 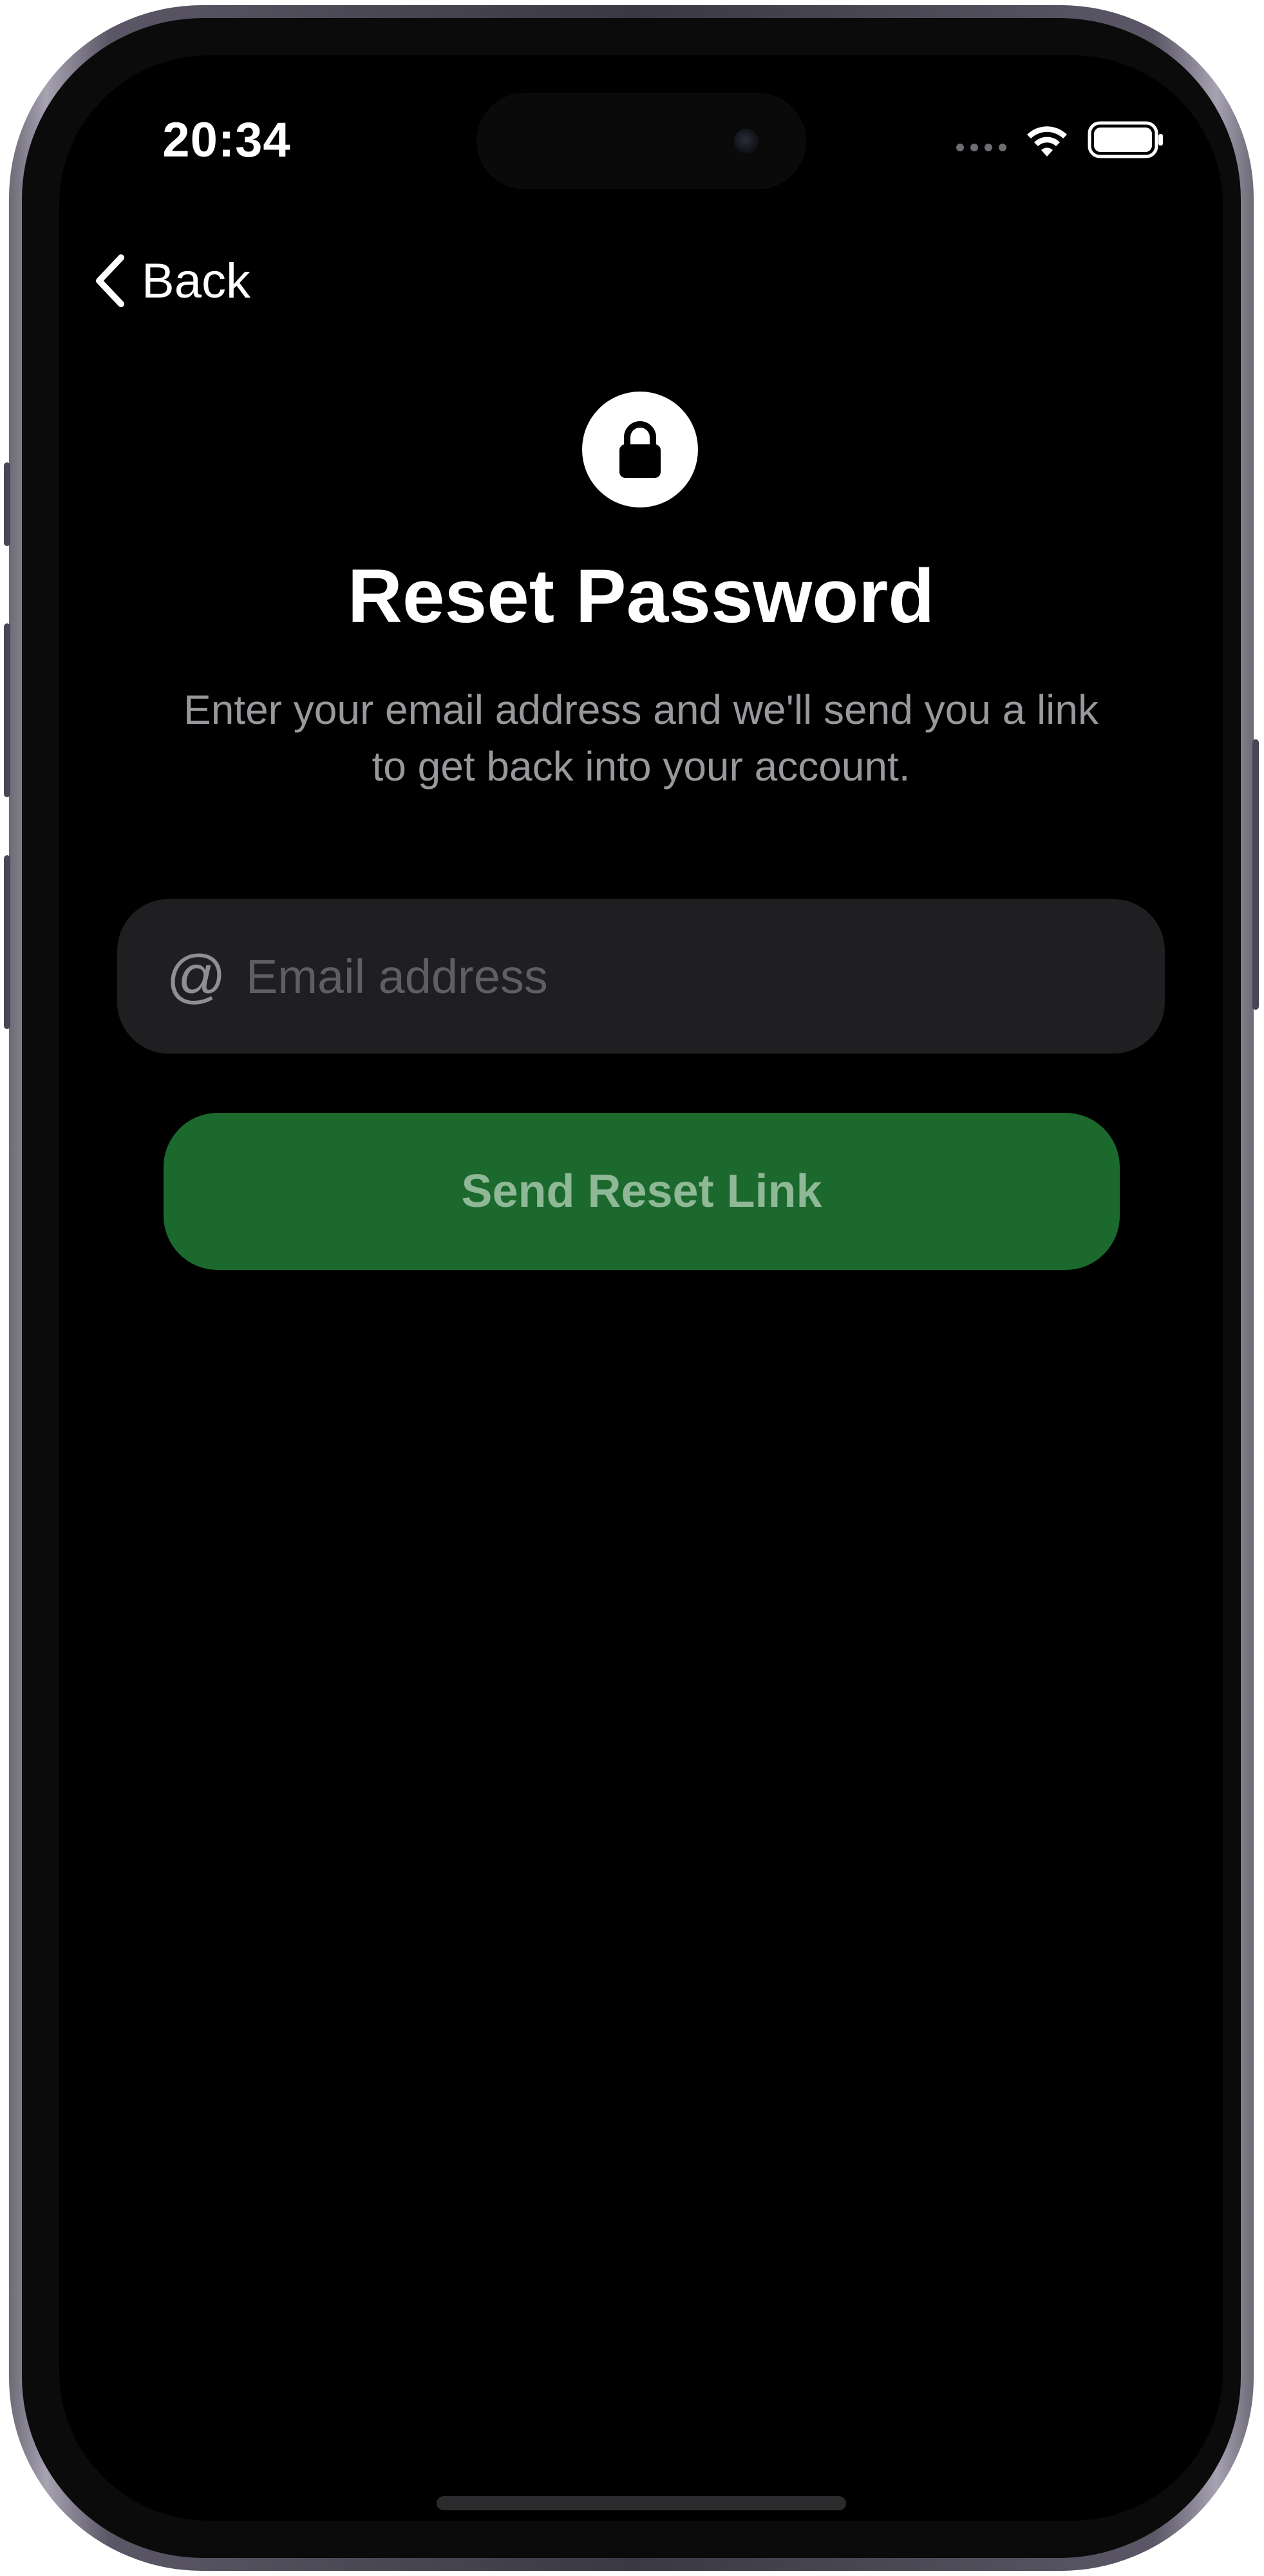 What do you see at coordinates (7, 942) in the screenshot?
I see `volume-down-button` at bounding box center [7, 942].